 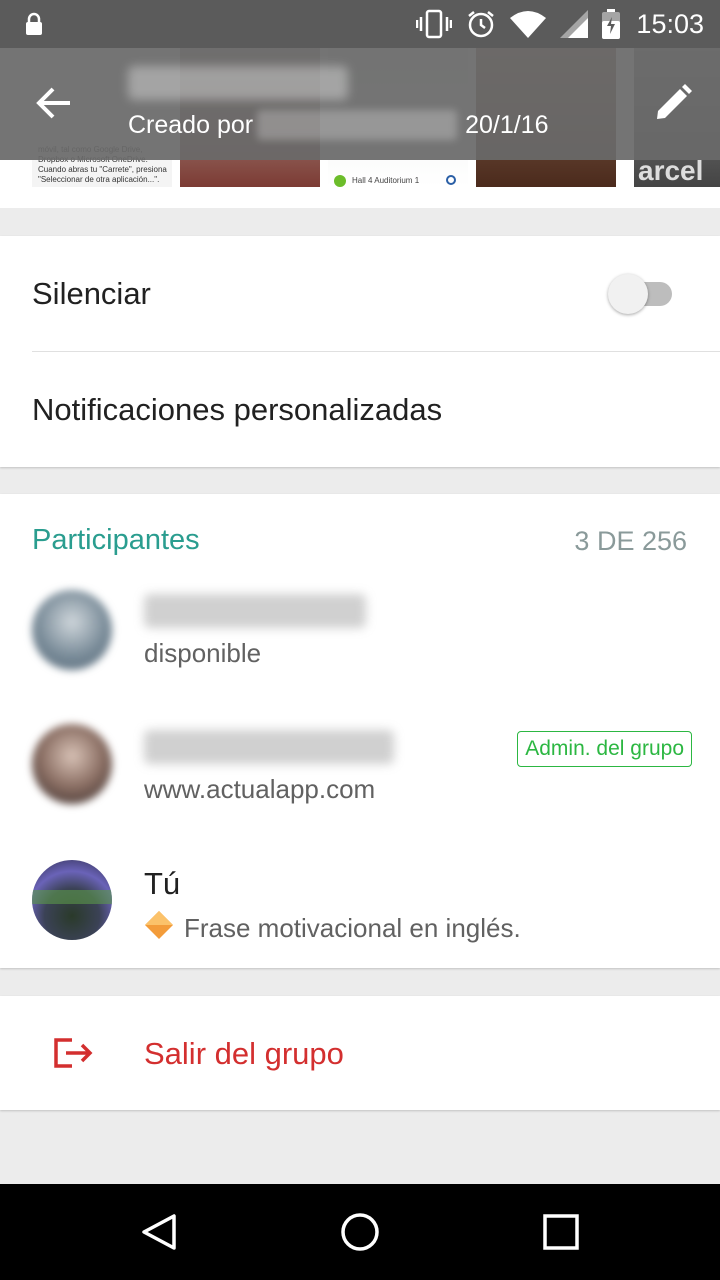 I want to click on group-title-blurred, so click(x=238, y=83).